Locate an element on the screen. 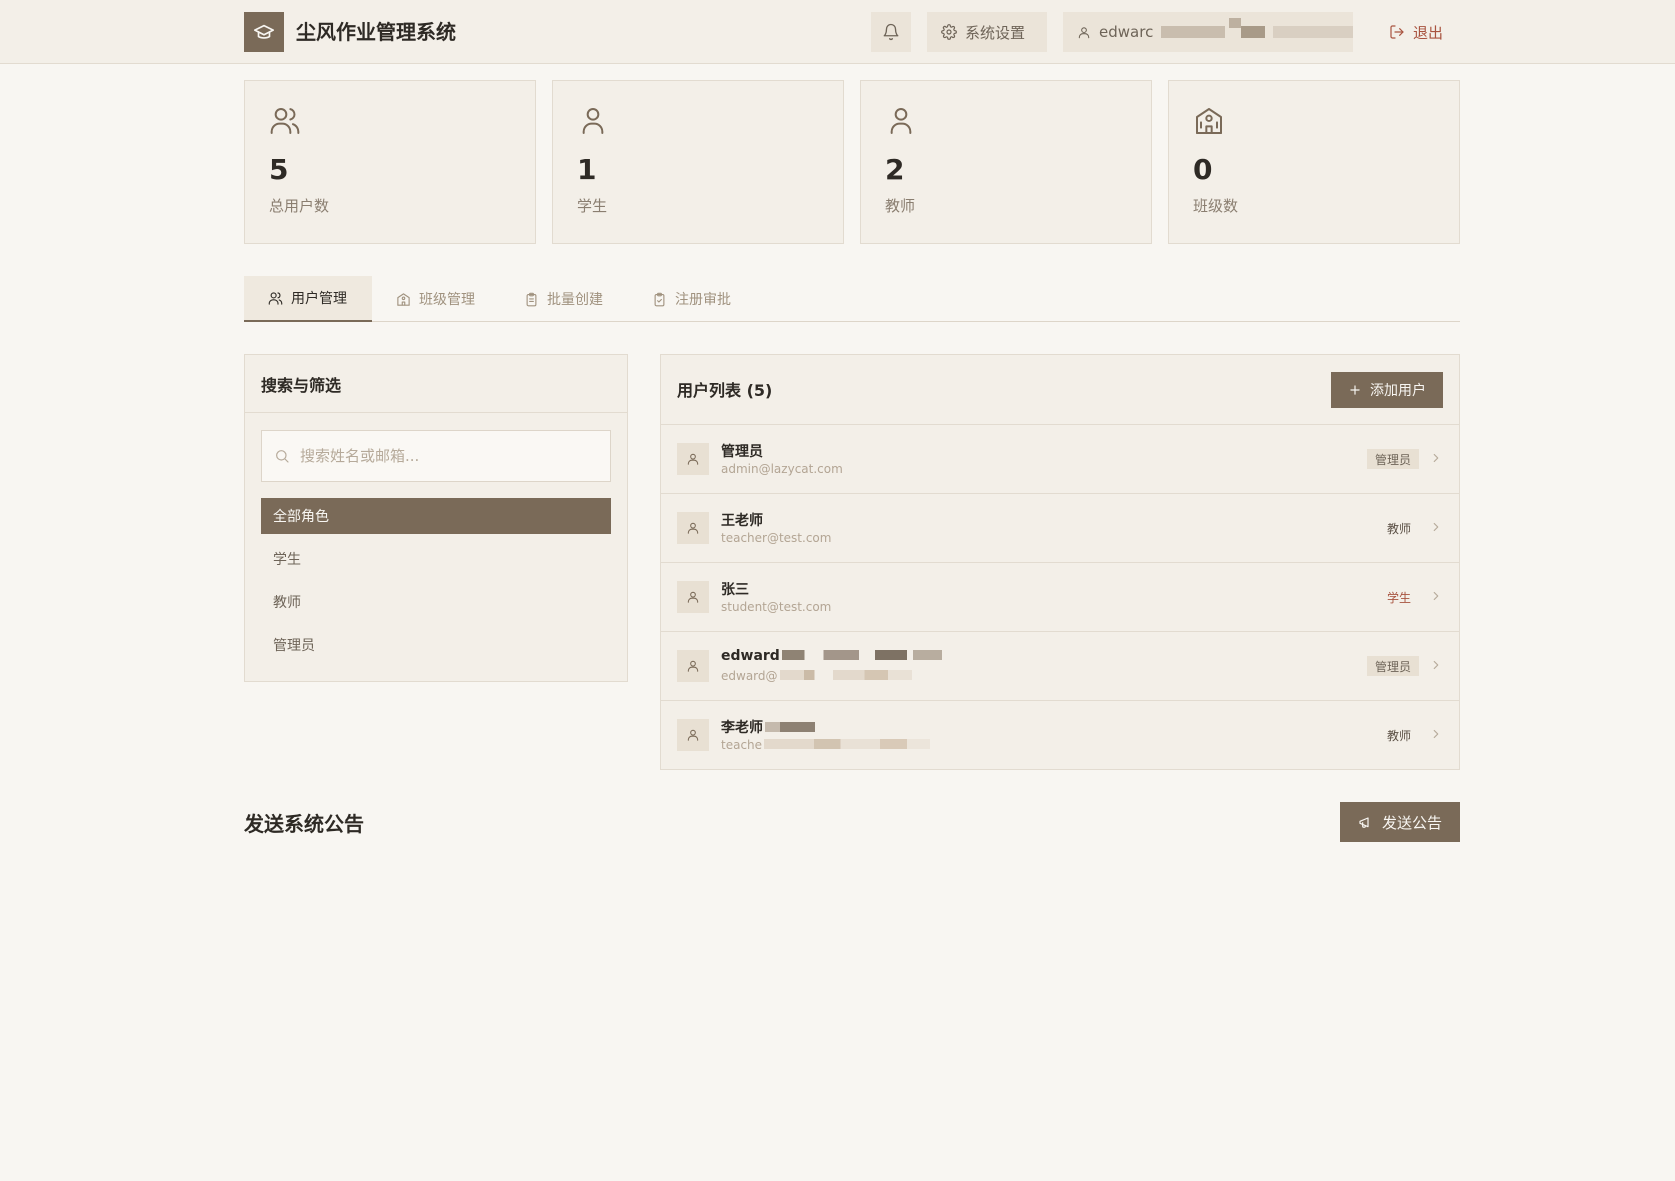 The width and height of the screenshot is (1675, 1181). stat-label: 学生 is located at coordinates (592, 206).